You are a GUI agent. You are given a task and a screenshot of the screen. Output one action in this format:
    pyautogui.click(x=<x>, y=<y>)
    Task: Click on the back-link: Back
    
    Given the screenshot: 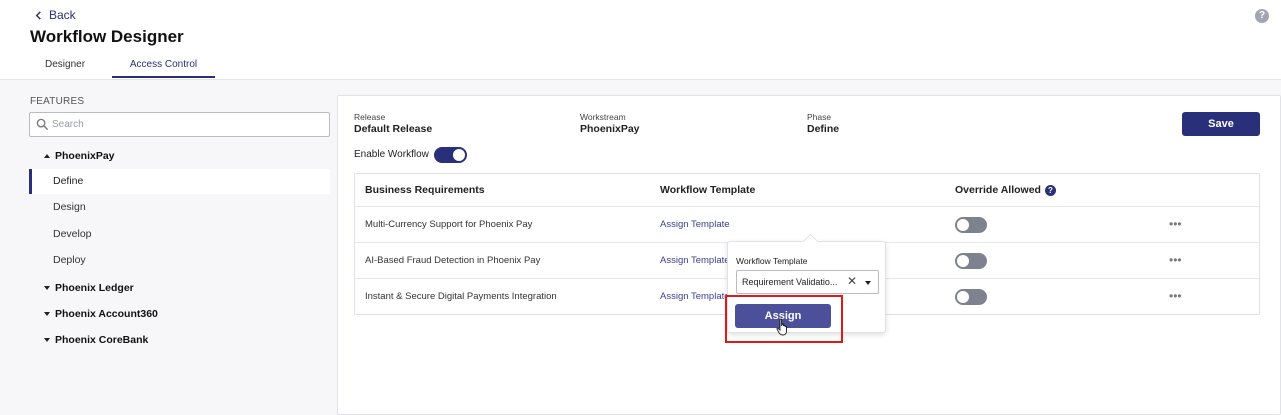 What is the action you would take?
    pyautogui.click(x=55, y=15)
    